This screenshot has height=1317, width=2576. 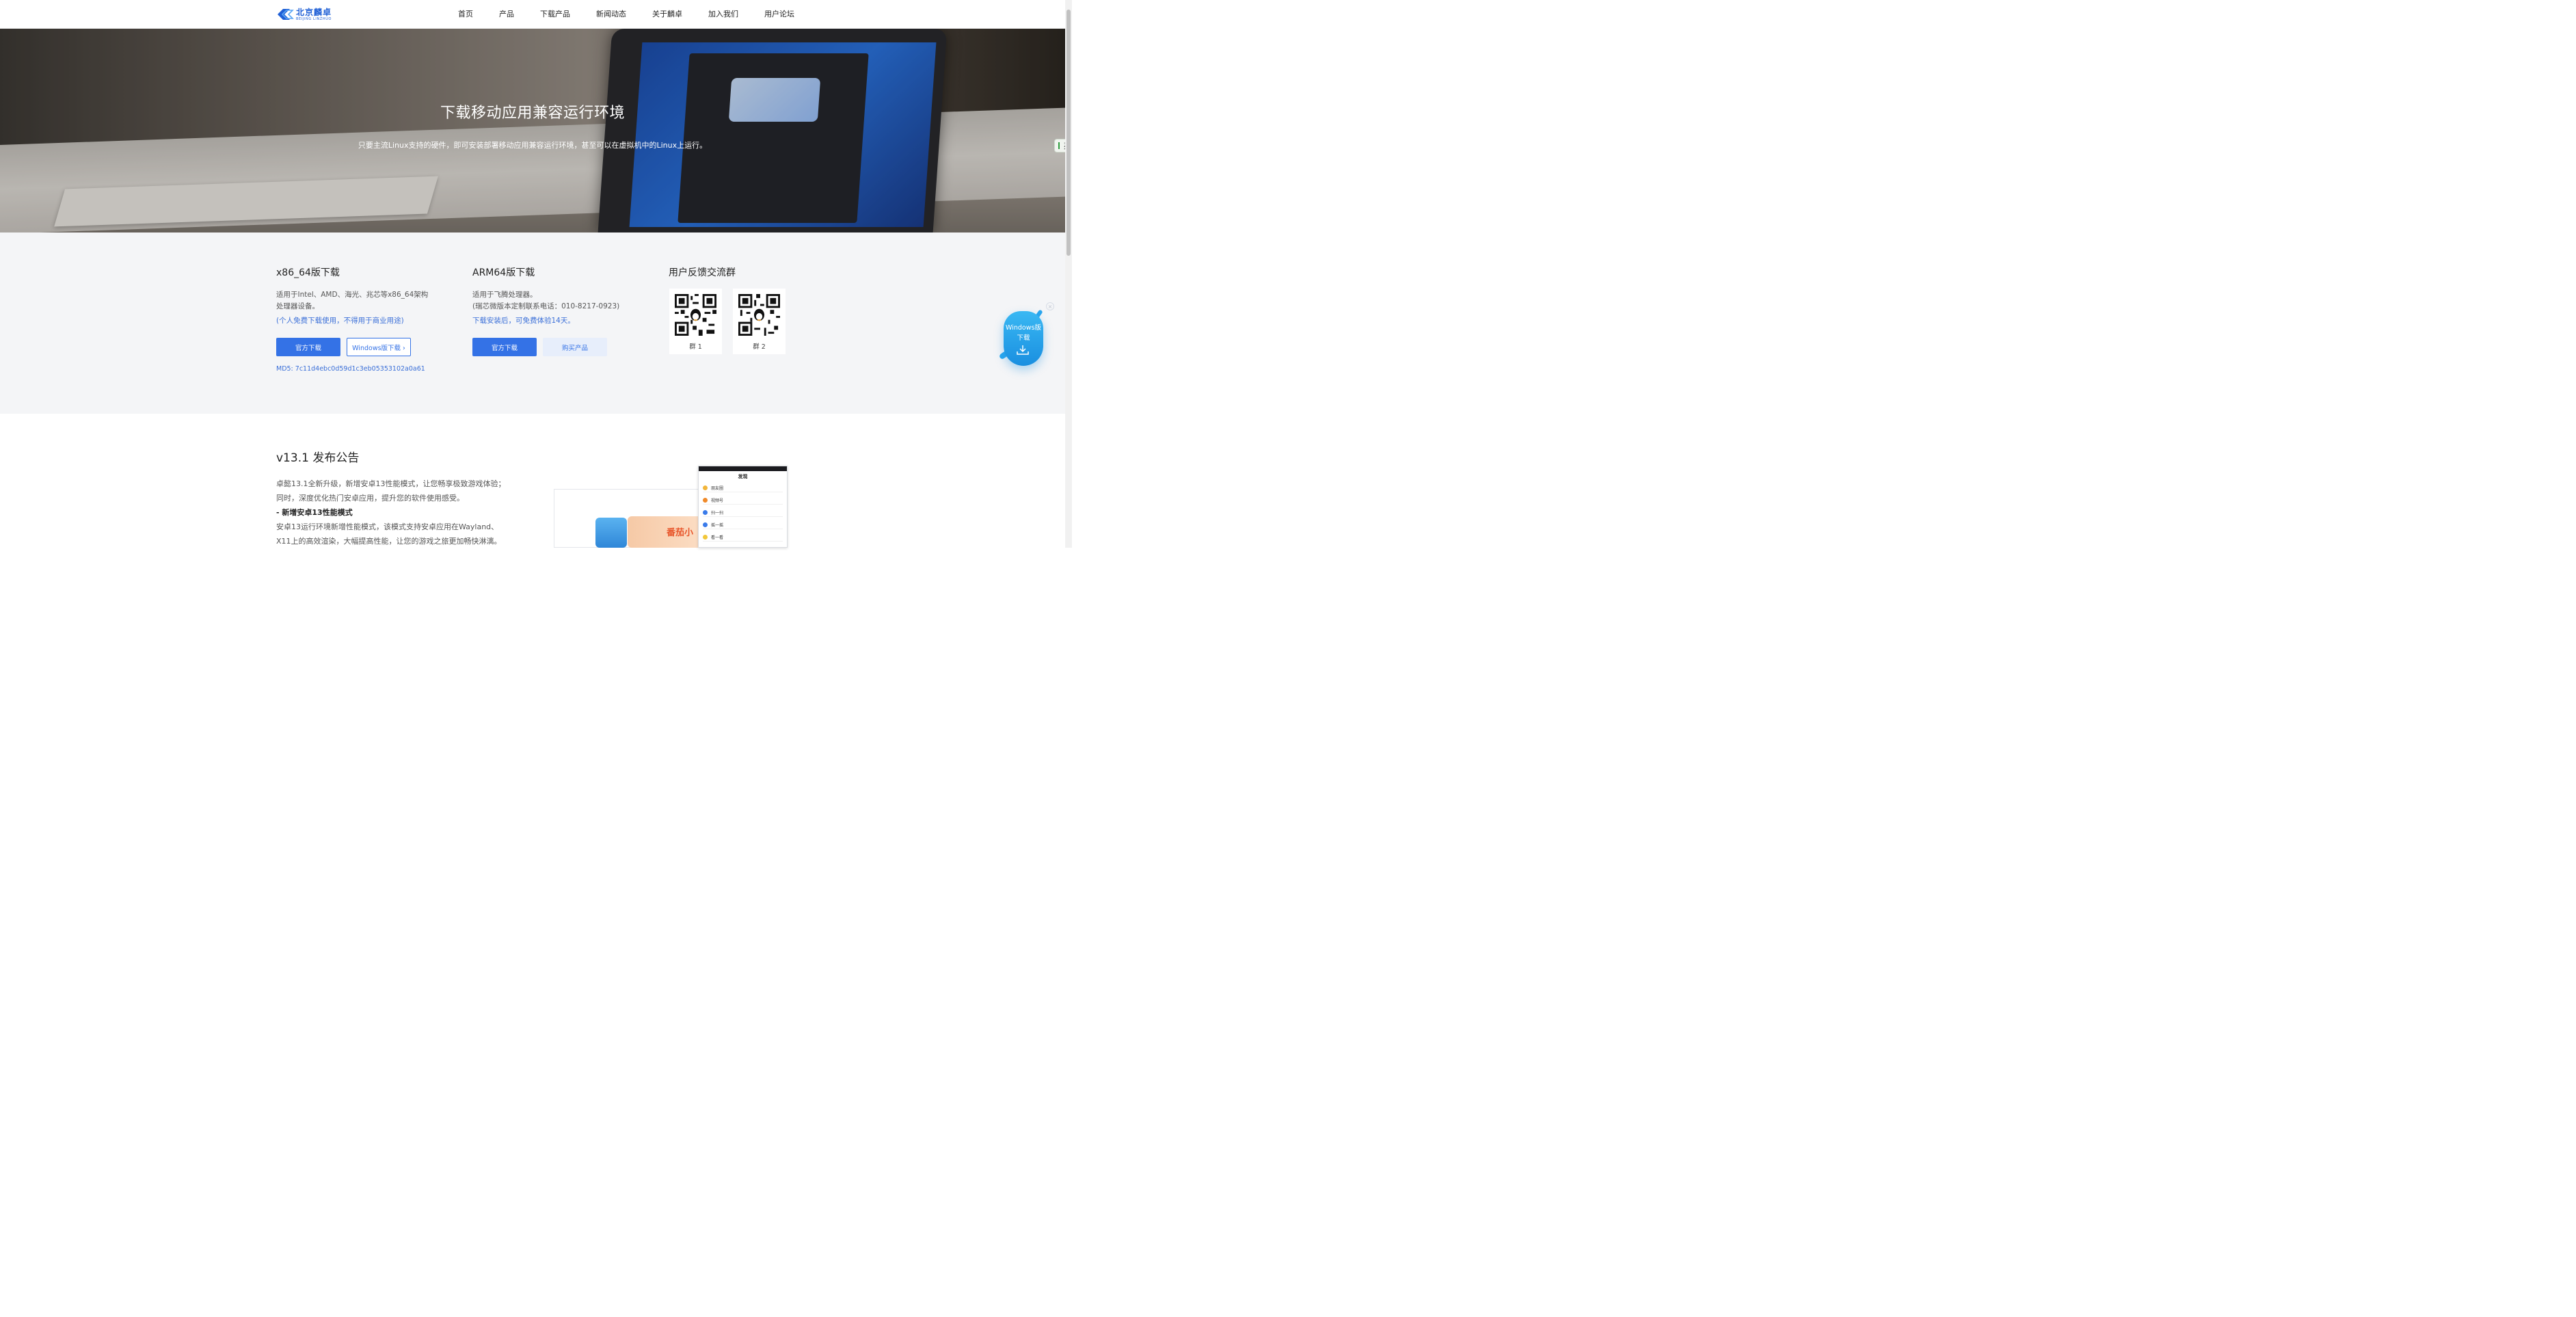 What do you see at coordinates (743, 501) in the screenshot?
I see `screenshot-row: 视频号` at bounding box center [743, 501].